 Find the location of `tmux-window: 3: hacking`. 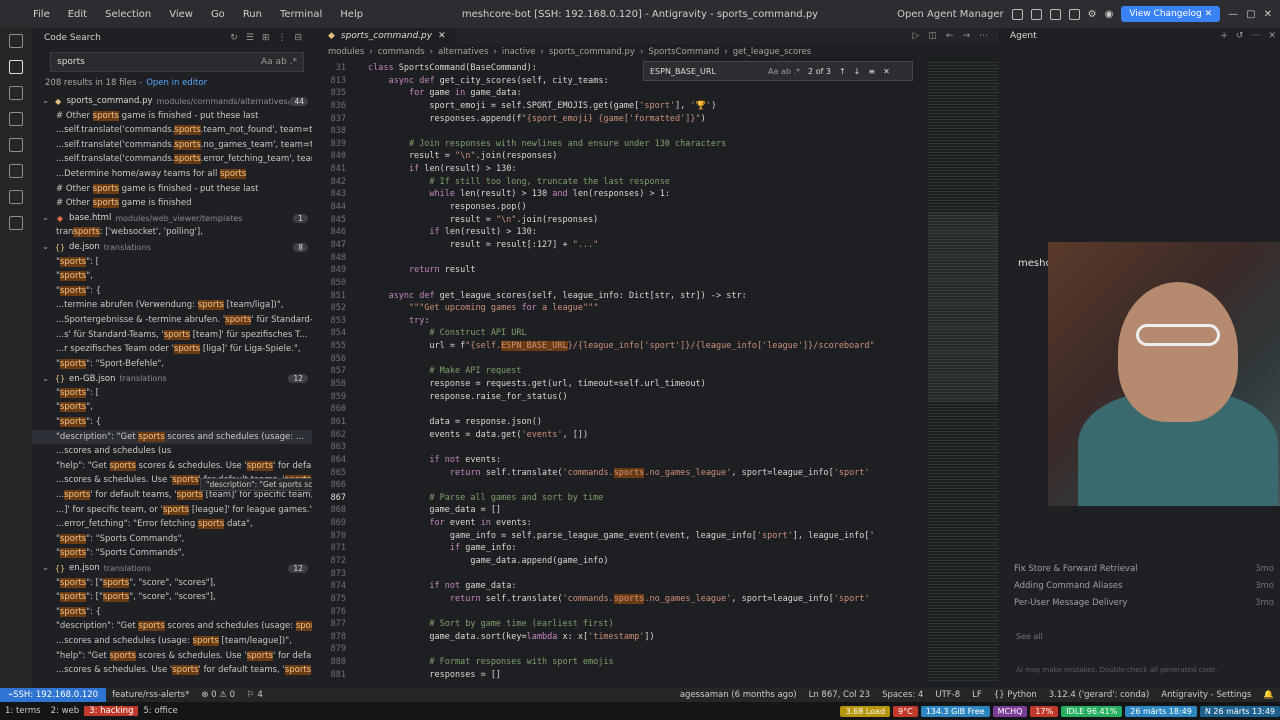

tmux-window: 3: hacking is located at coordinates (111, 711).